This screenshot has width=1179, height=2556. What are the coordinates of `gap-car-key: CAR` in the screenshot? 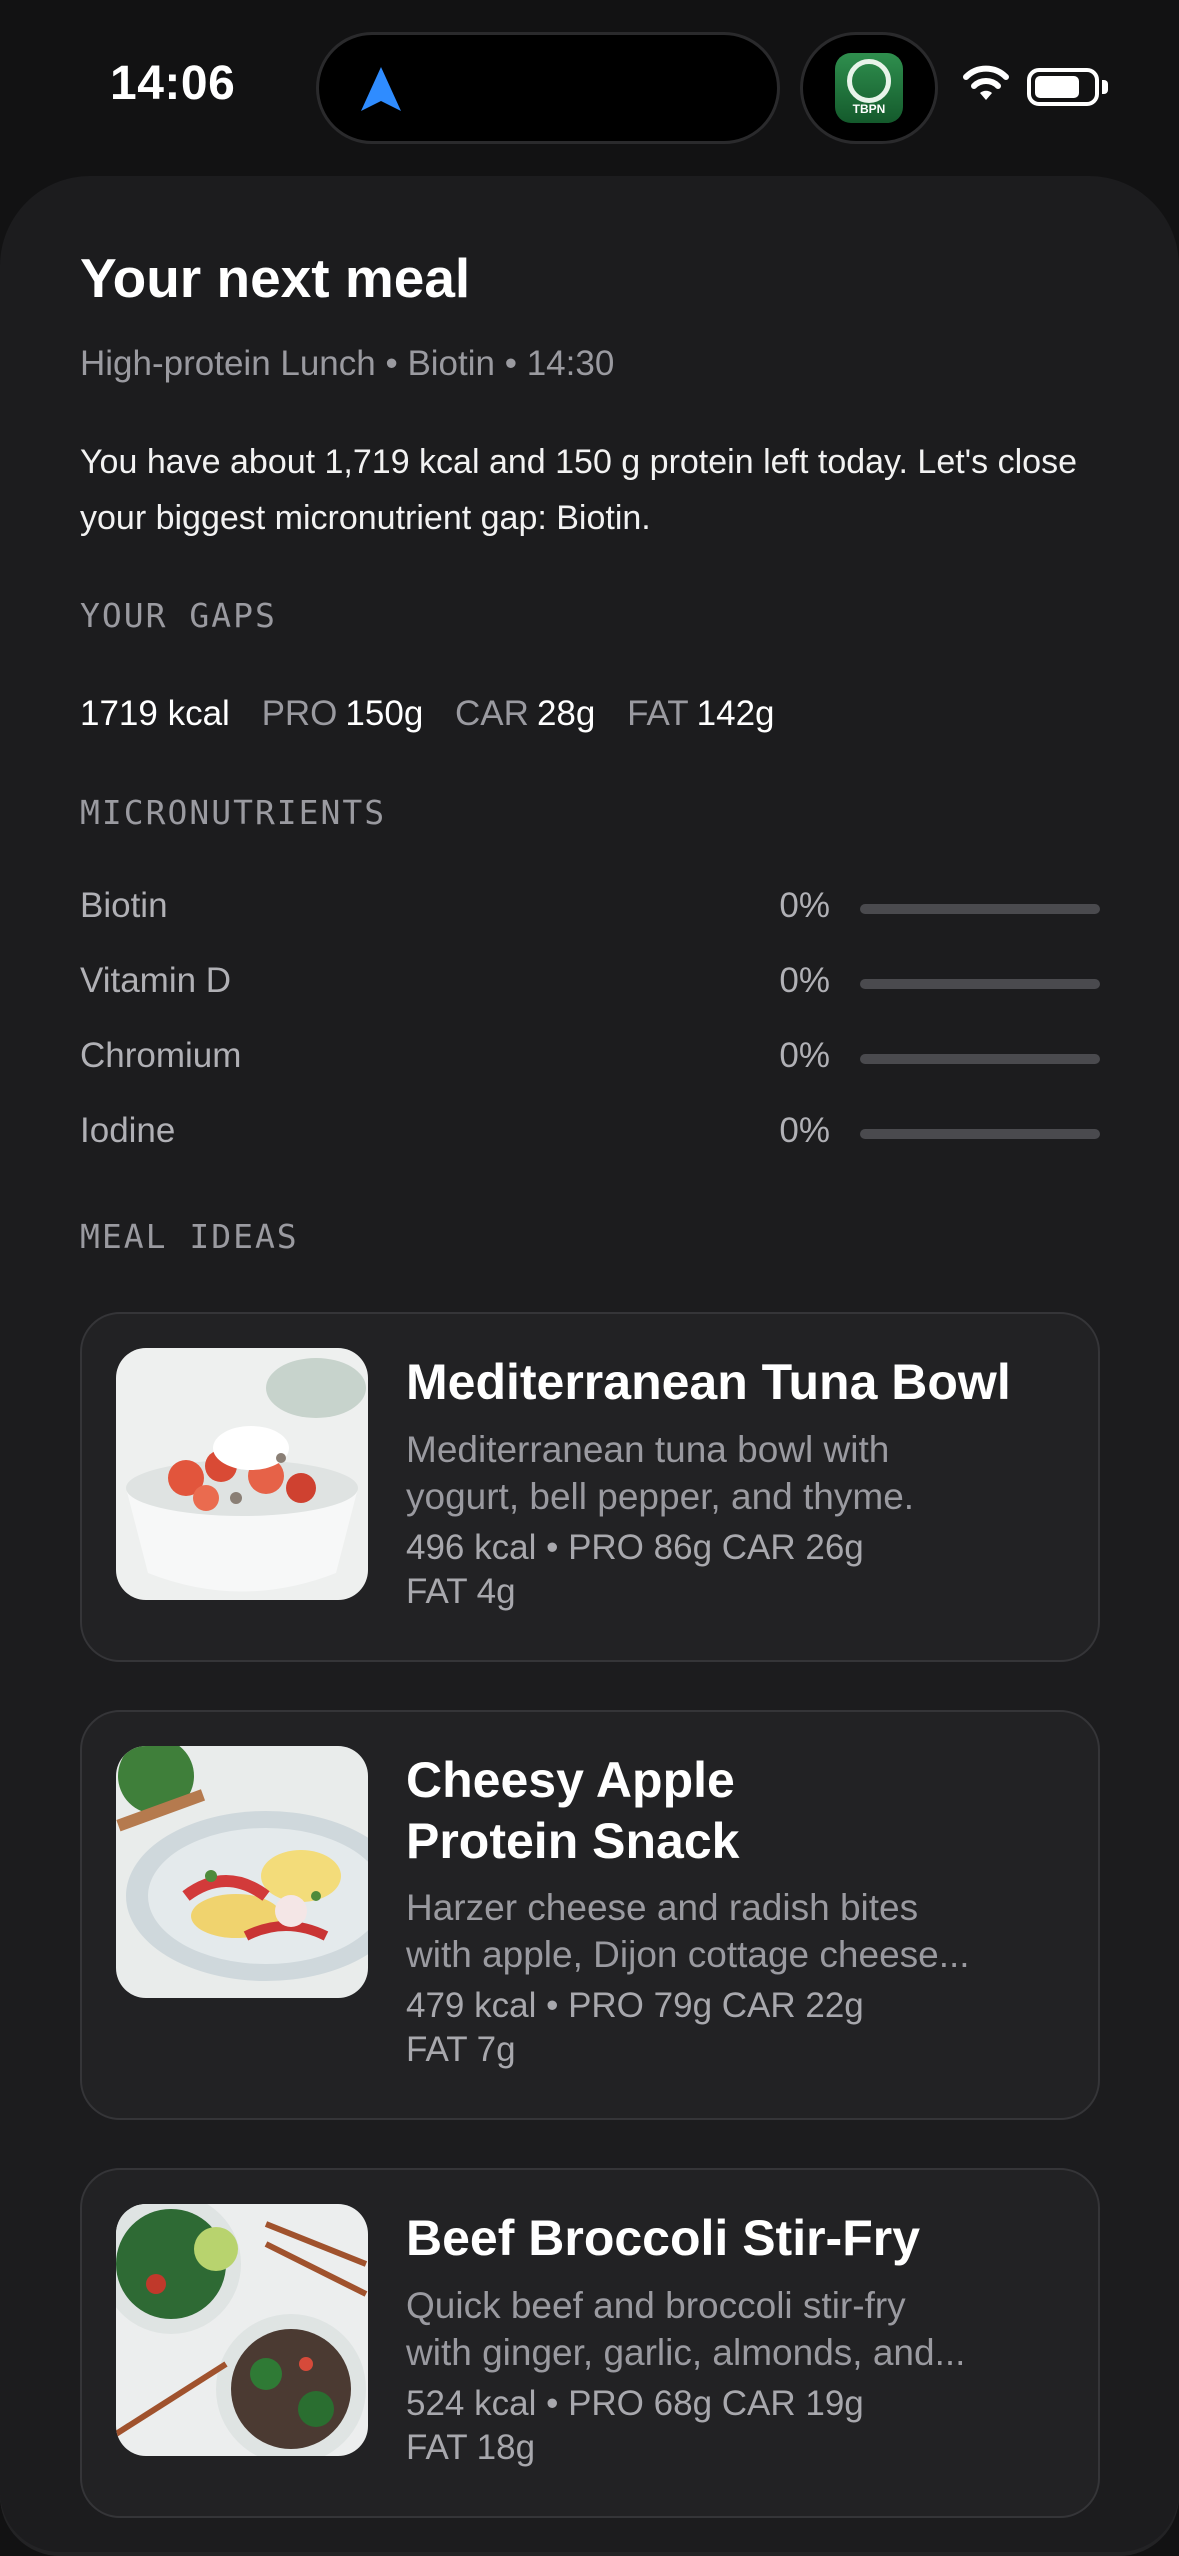 It's located at (492, 713).